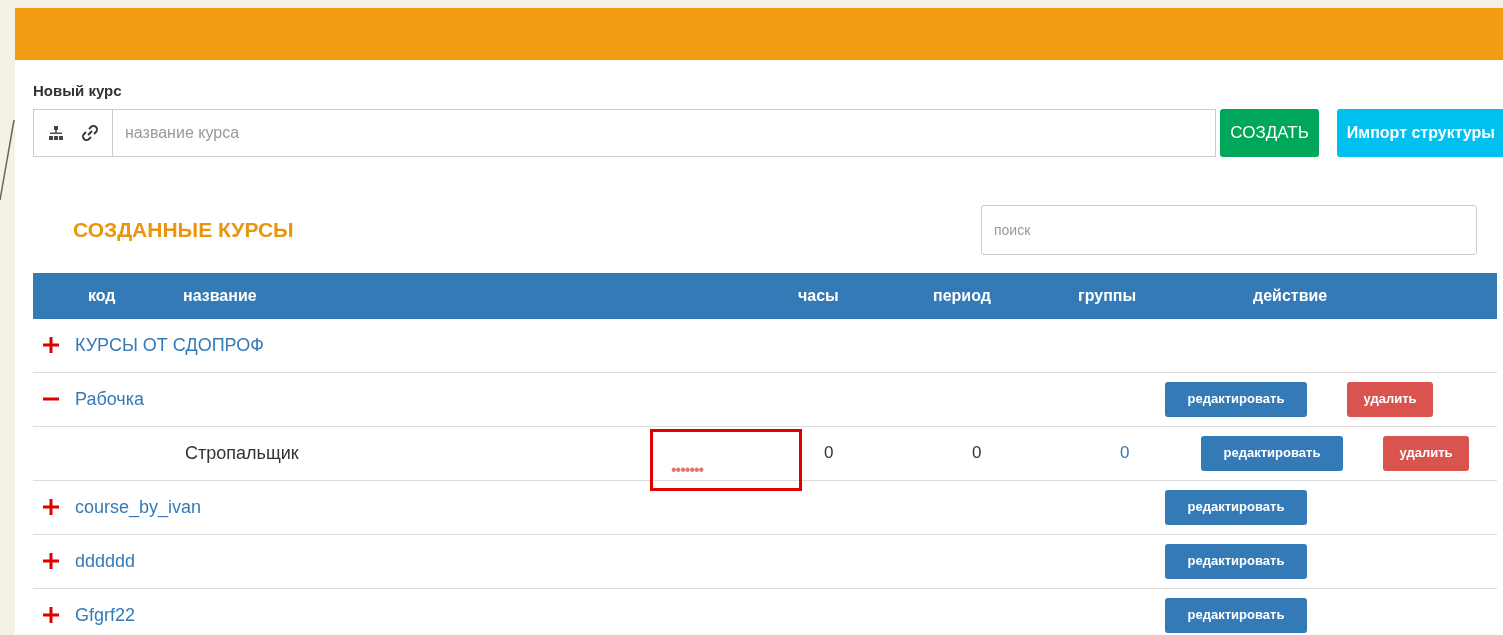  I want to click on group-link: dddddd, so click(620, 561).